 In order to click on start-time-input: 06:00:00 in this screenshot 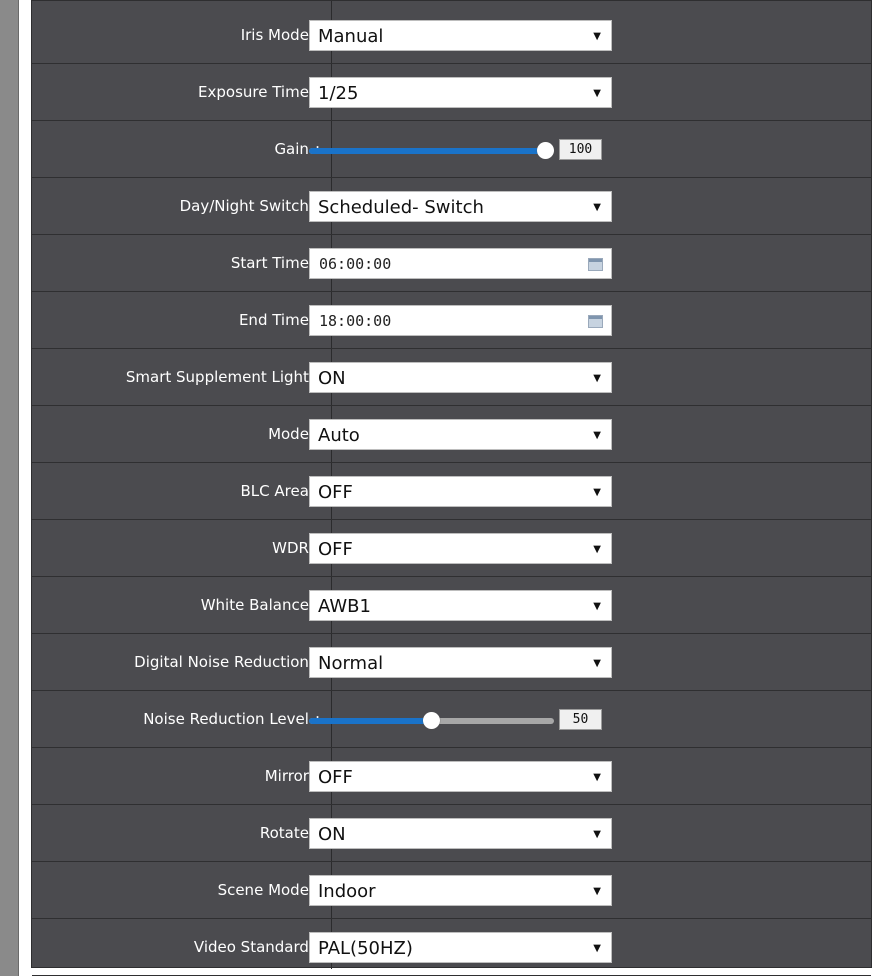, I will do `click(460, 263)`.